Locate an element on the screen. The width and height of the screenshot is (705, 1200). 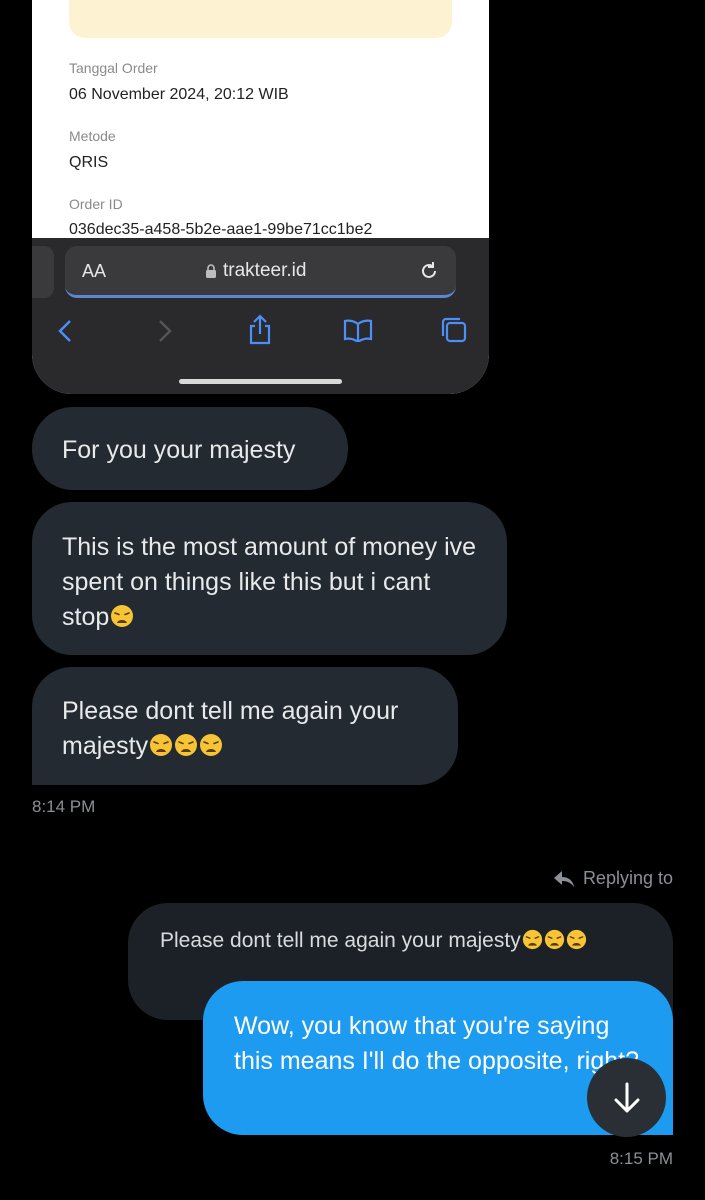
quoted-text: Please dont tell me again your majesty is located at coordinates (340, 940).